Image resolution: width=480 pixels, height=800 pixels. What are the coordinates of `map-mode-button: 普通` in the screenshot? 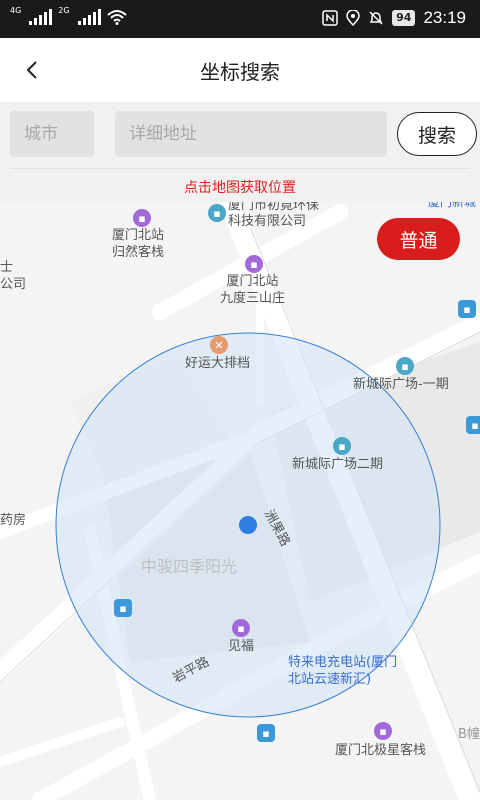 It's located at (418, 239).